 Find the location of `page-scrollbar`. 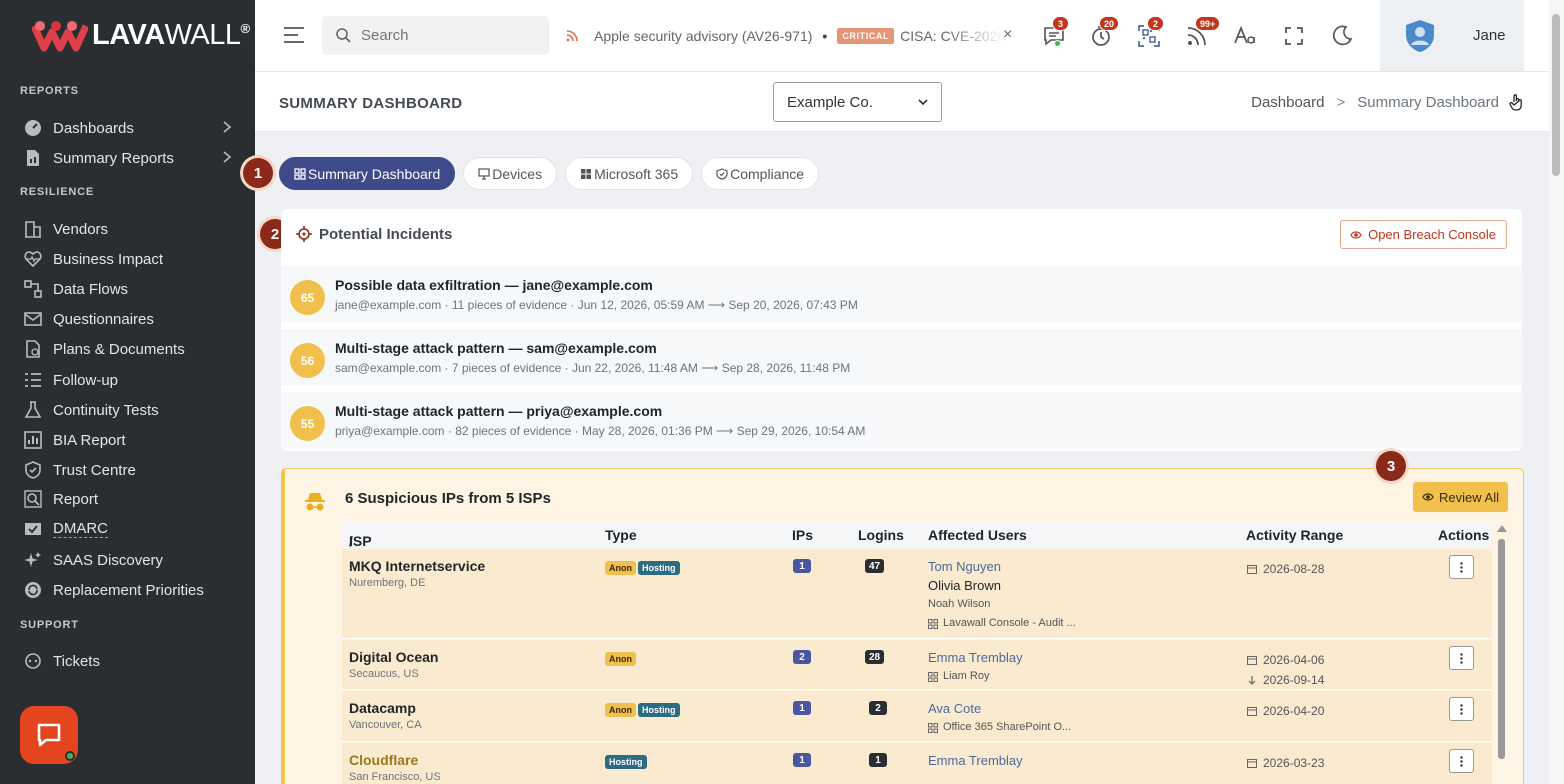

page-scrollbar is located at coordinates (1556, 392).